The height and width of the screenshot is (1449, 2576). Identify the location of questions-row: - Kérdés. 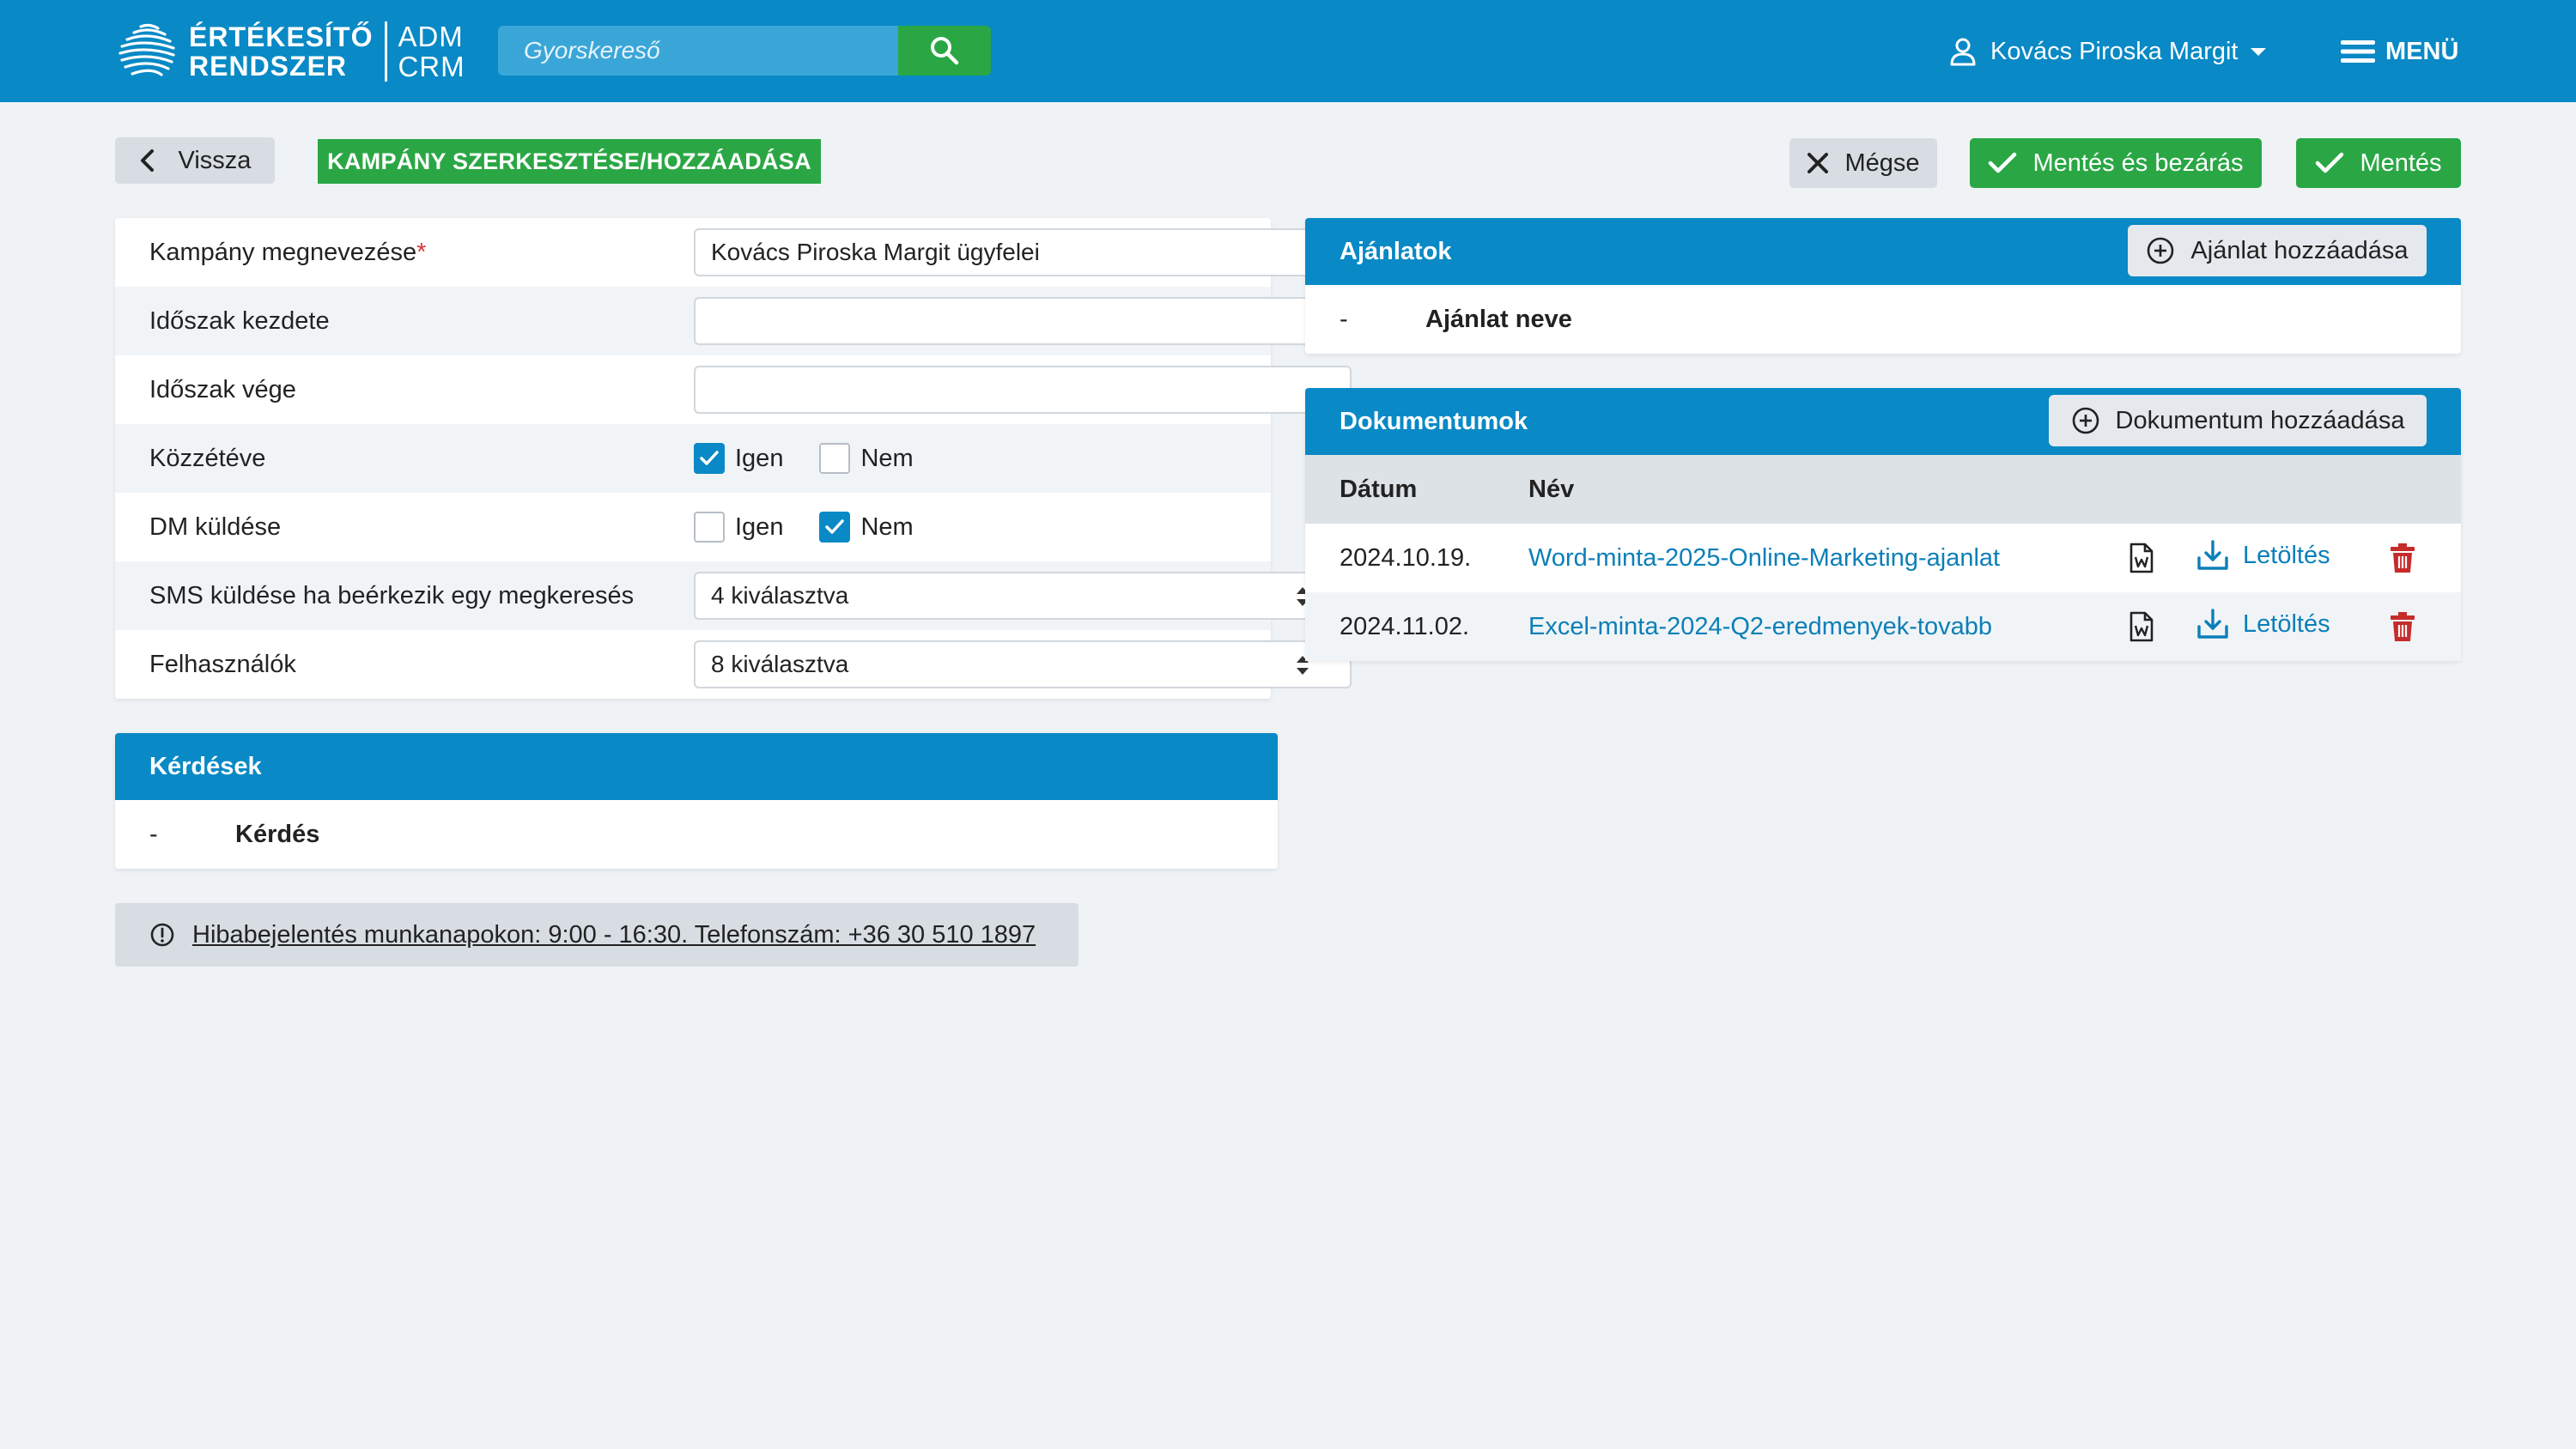
(696, 834).